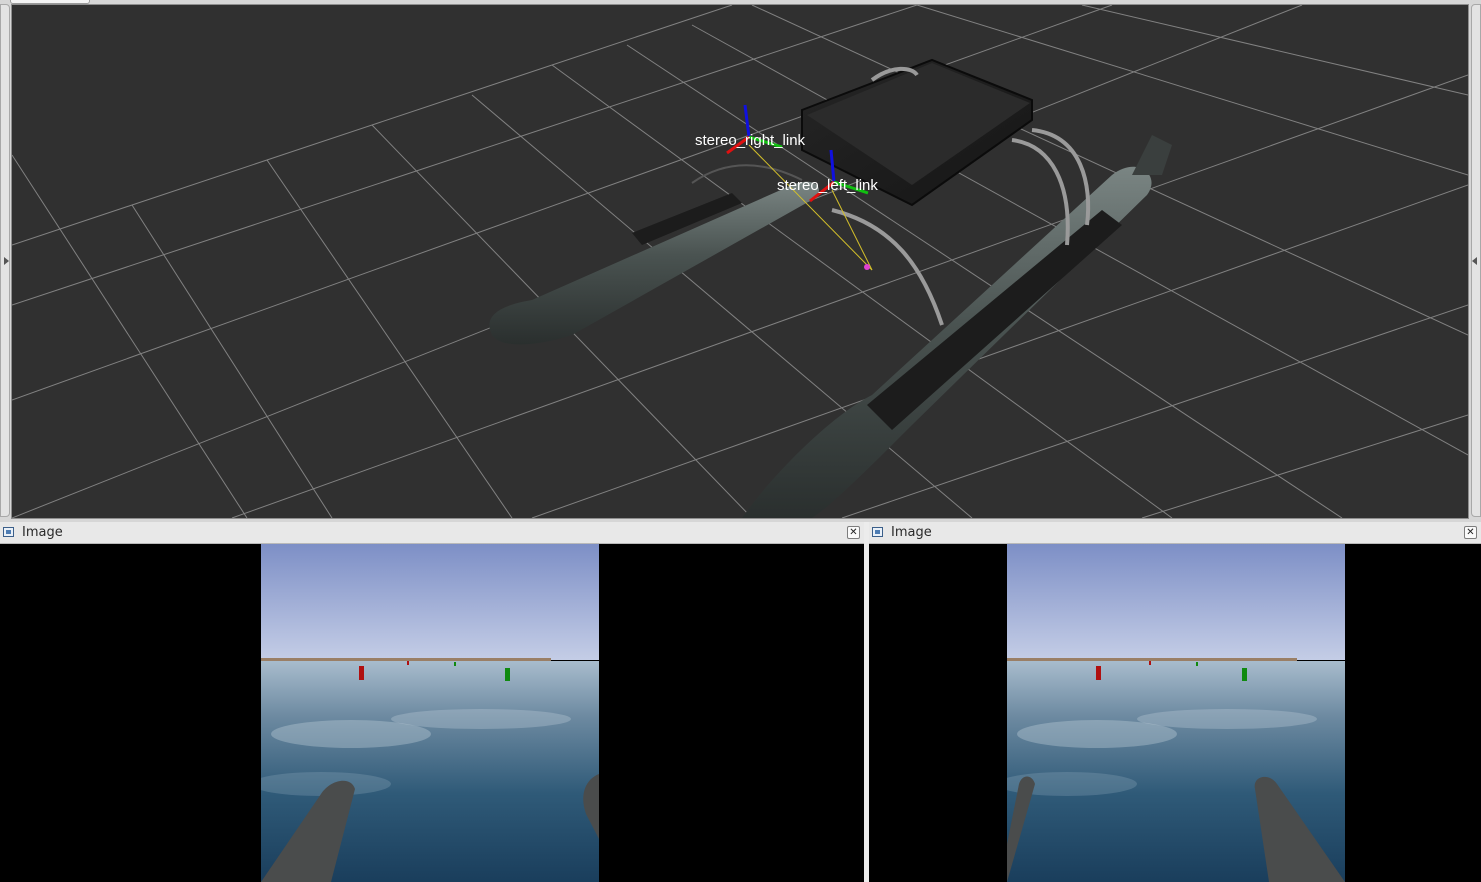 The image size is (1481, 882). I want to click on expand-left-arrow-icon, so click(1474, 261).